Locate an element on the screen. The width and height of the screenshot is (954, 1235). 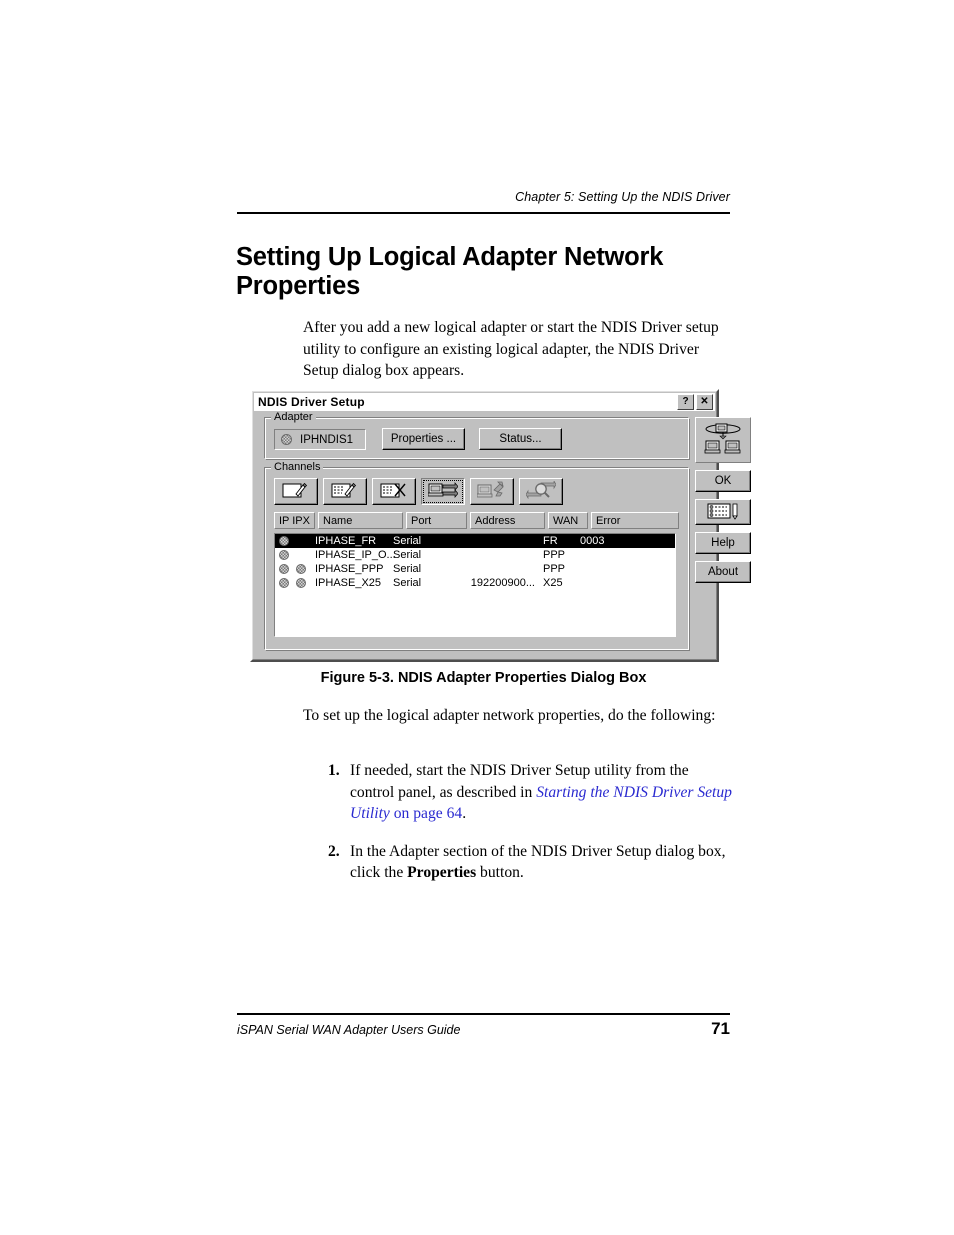
dialog-button-column: OK Help About is located at coordinates (726, 500).